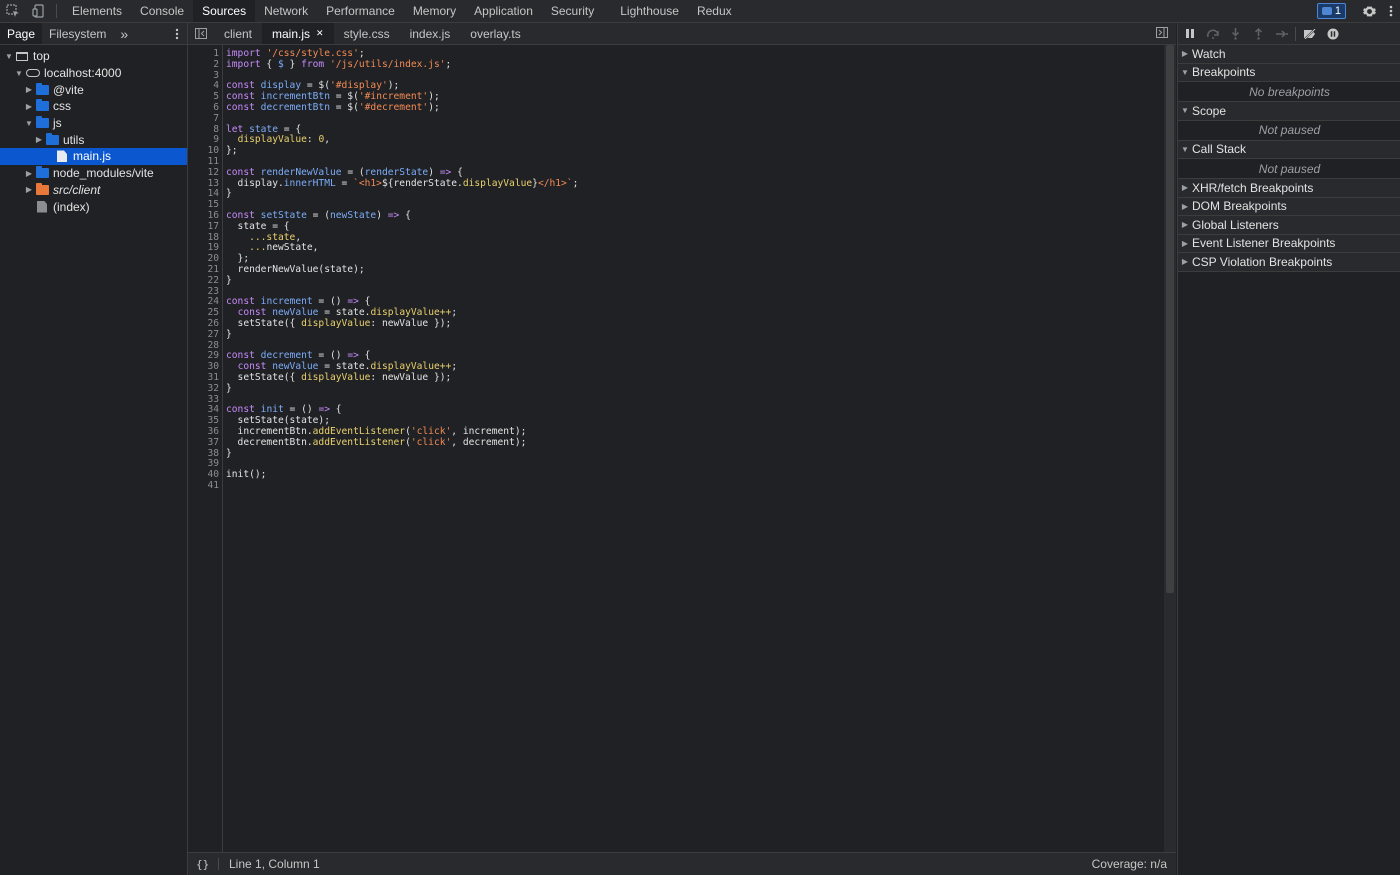 Image resolution: width=1400 pixels, height=875 pixels. I want to click on navigator-menu-icon, so click(177, 35).